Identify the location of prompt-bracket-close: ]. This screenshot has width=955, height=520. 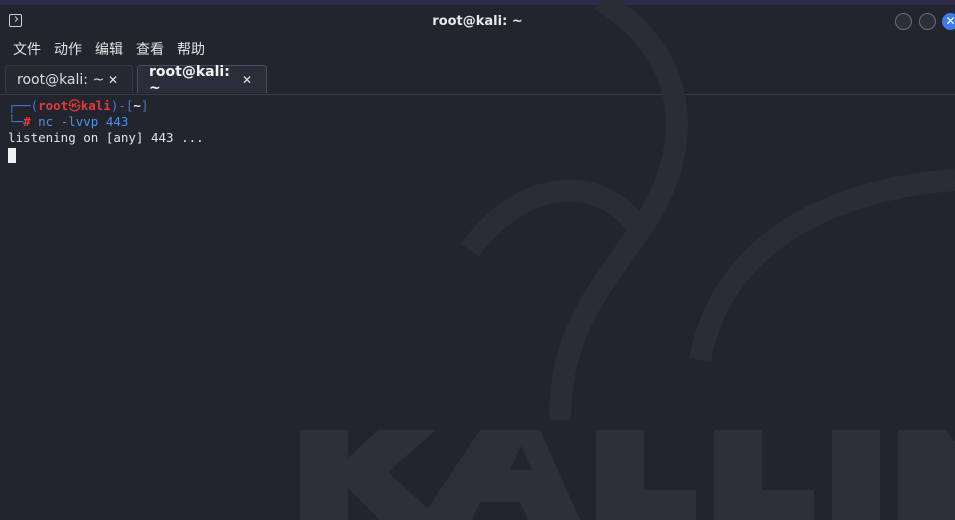
(144, 105).